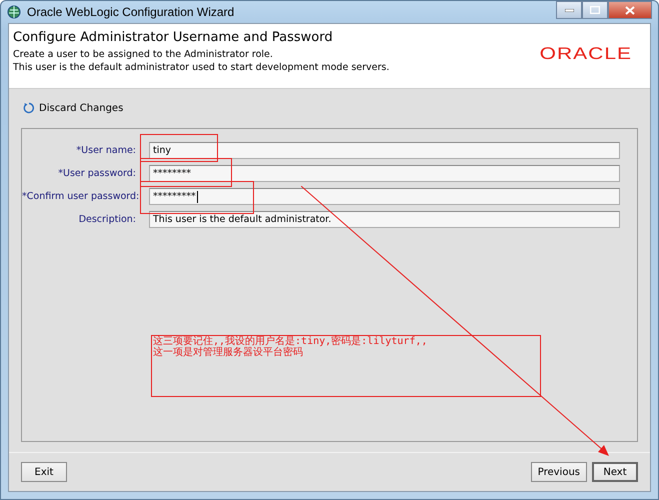  I want to click on field-label: *Confirm user password:, so click(79, 196).